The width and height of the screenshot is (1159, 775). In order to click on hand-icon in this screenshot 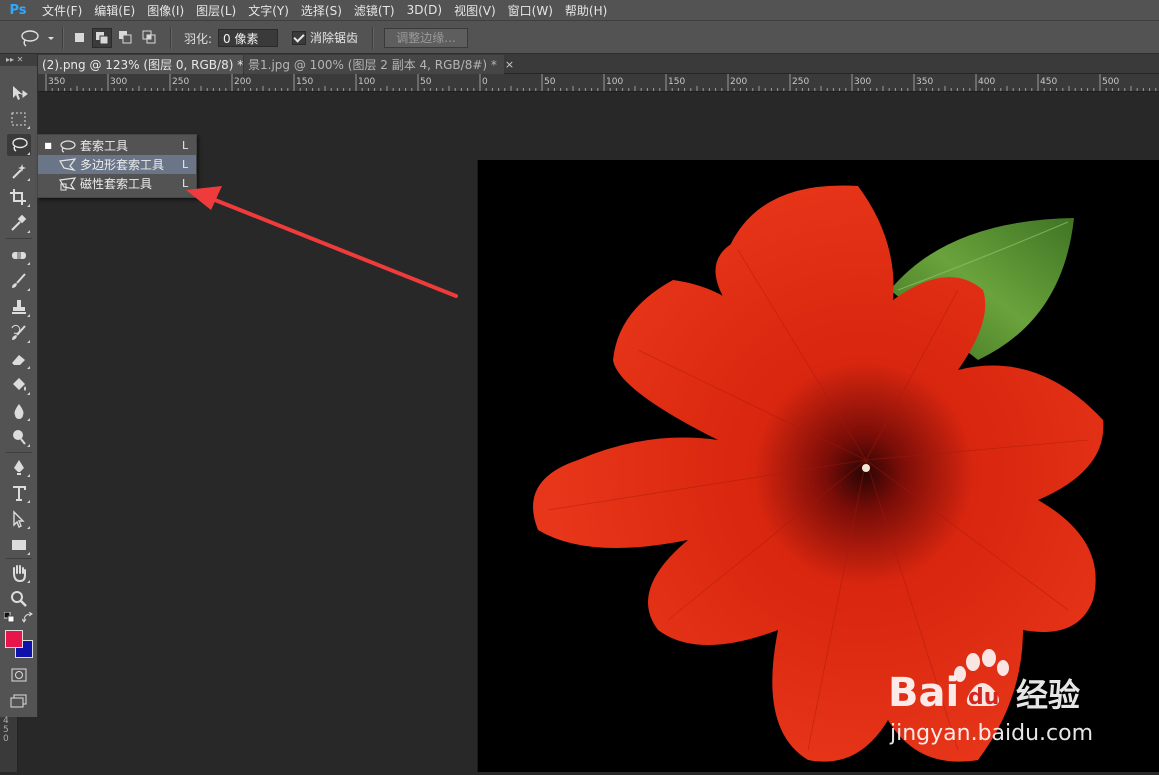, I will do `click(19, 573)`.